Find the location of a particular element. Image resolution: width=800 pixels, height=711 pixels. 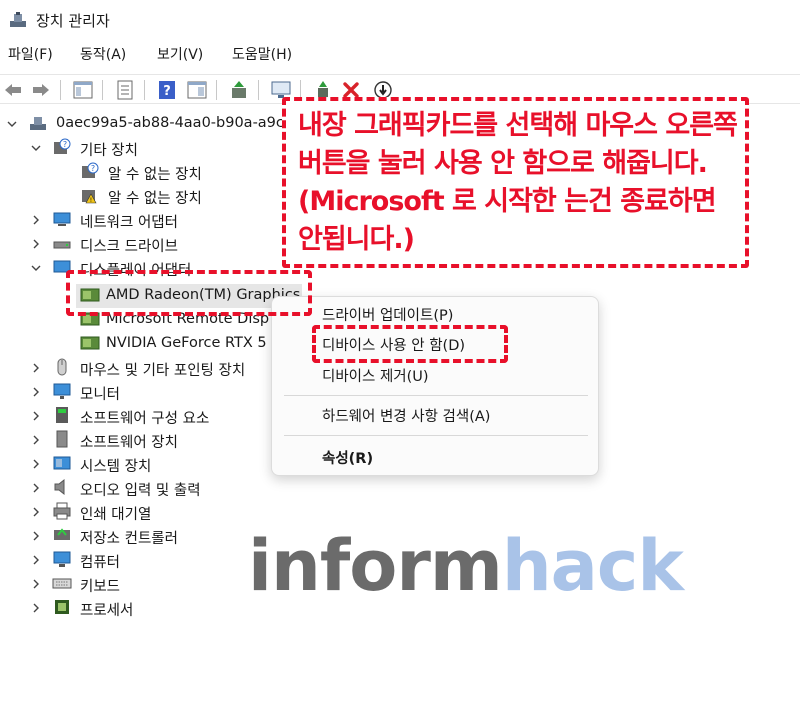

tree-item-audio: 오디오 입력 및 출력 is located at coordinates (150, 488).